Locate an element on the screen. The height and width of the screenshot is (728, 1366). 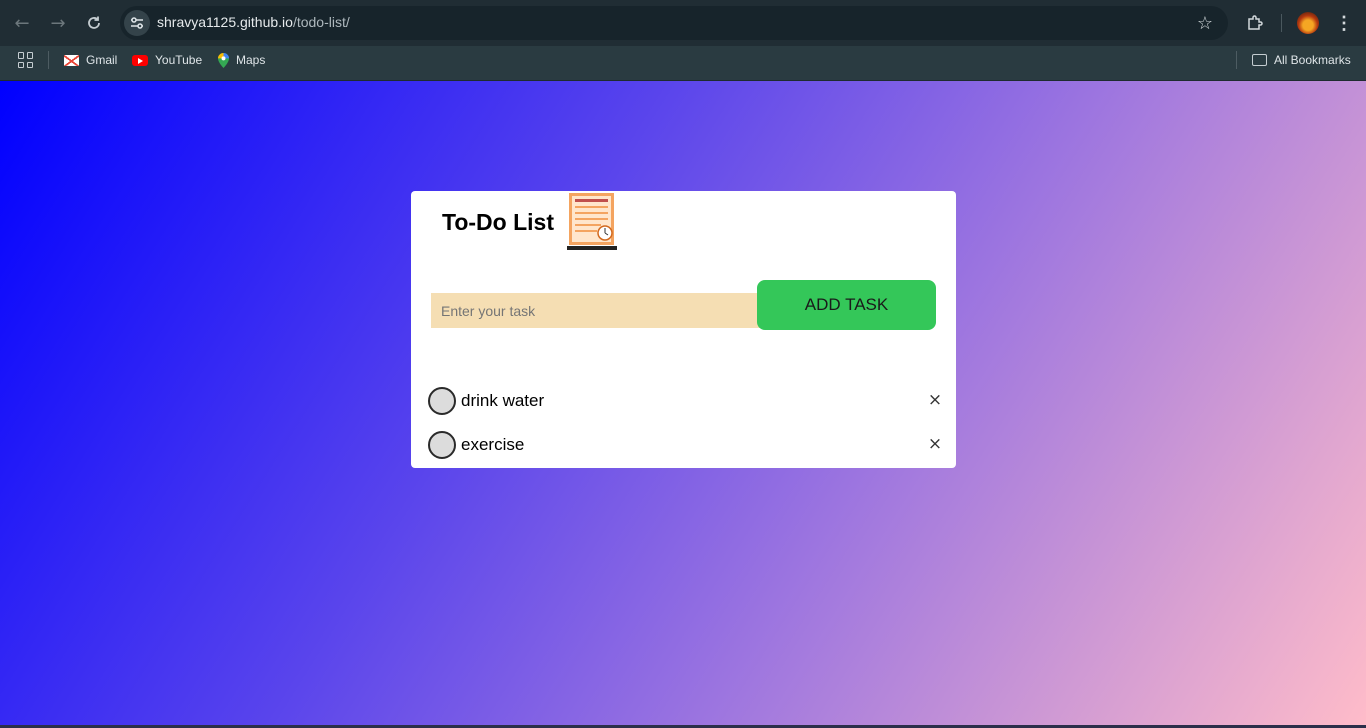
page-title: To-Do List is located at coordinates (498, 222).